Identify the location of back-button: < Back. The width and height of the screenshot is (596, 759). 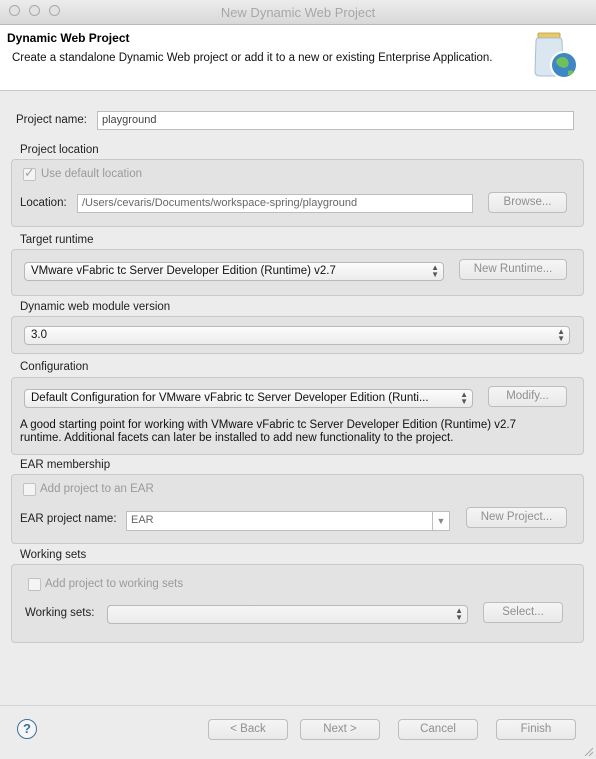
(248, 729).